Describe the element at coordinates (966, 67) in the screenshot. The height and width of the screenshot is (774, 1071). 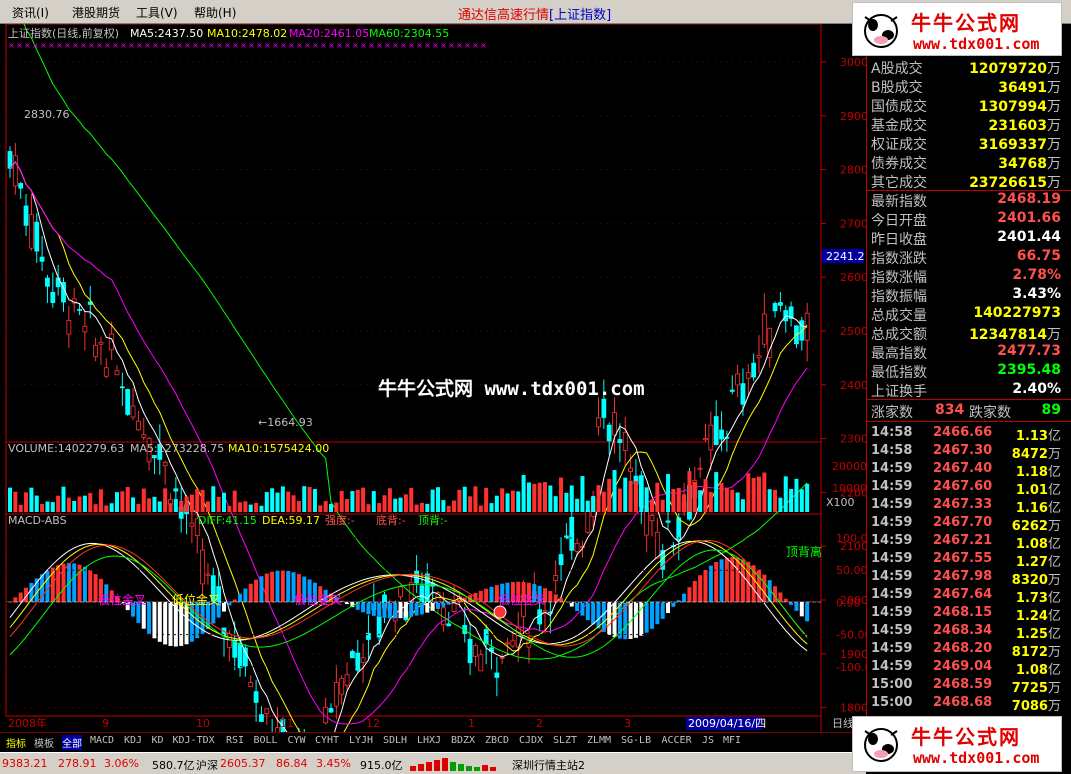
I see `stat-row: A股成交 12079720万` at that location.